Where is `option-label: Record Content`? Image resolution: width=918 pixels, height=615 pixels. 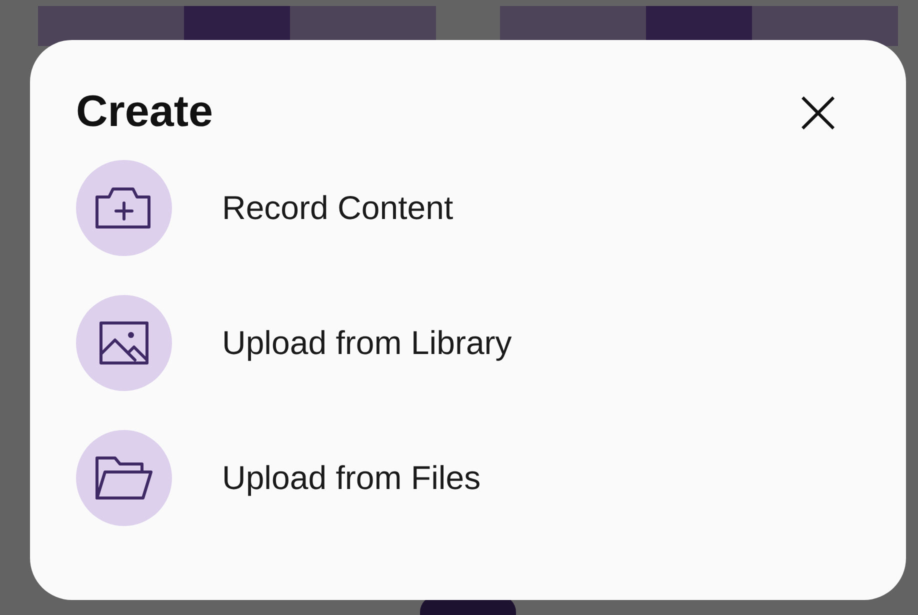 option-label: Record Content is located at coordinates (338, 208).